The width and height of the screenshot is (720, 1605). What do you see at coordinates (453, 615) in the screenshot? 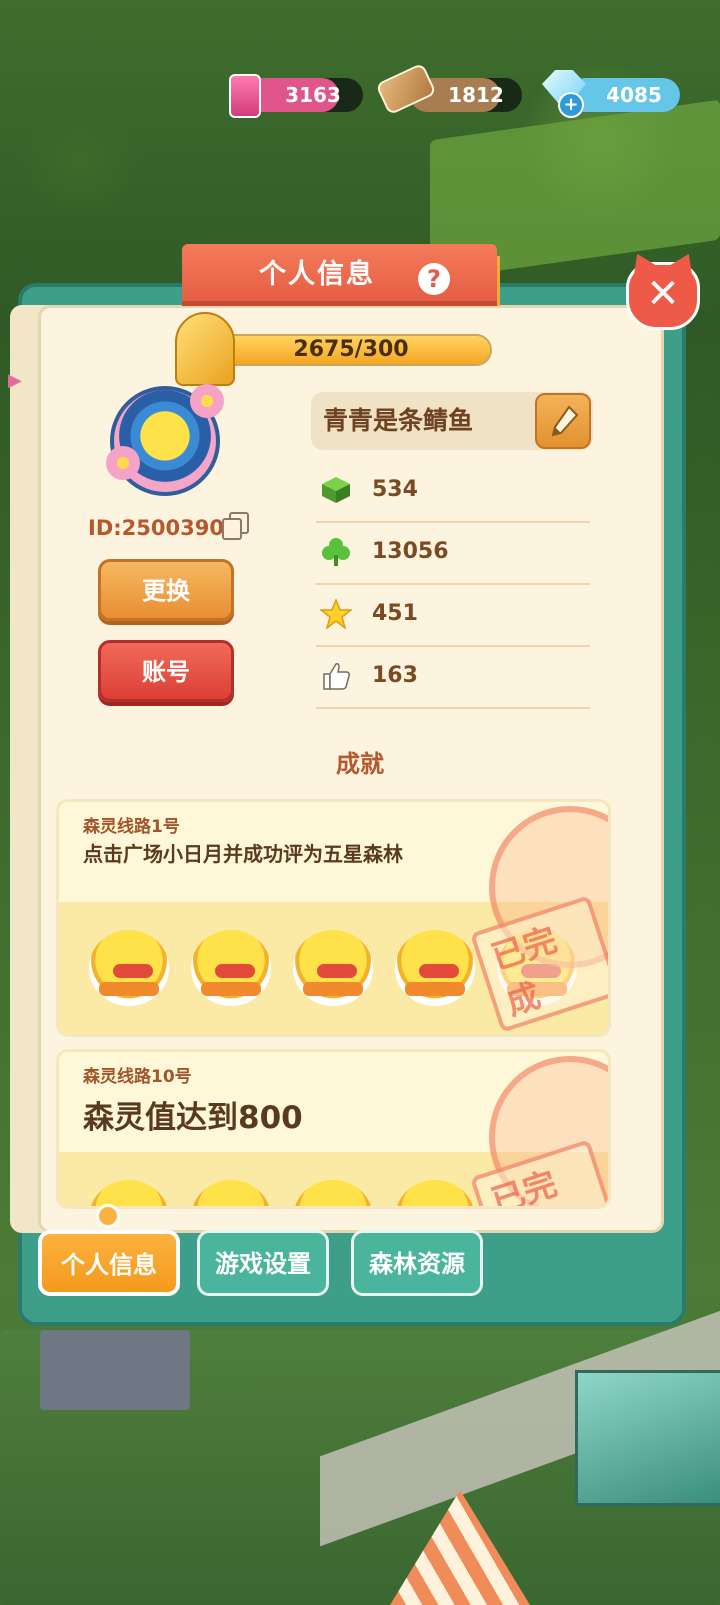
I see `stat-row-stars: 451` at bounding box center [453, 615].